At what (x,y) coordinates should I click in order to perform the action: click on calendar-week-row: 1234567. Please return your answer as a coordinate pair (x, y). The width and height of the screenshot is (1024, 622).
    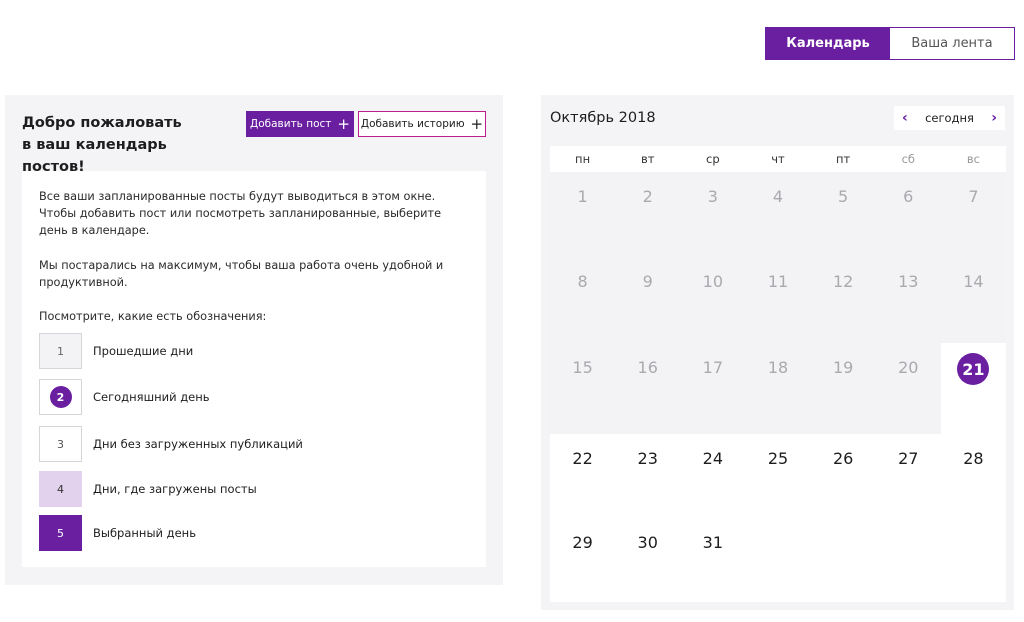
    Looking at the image, I should click on (778, 214).